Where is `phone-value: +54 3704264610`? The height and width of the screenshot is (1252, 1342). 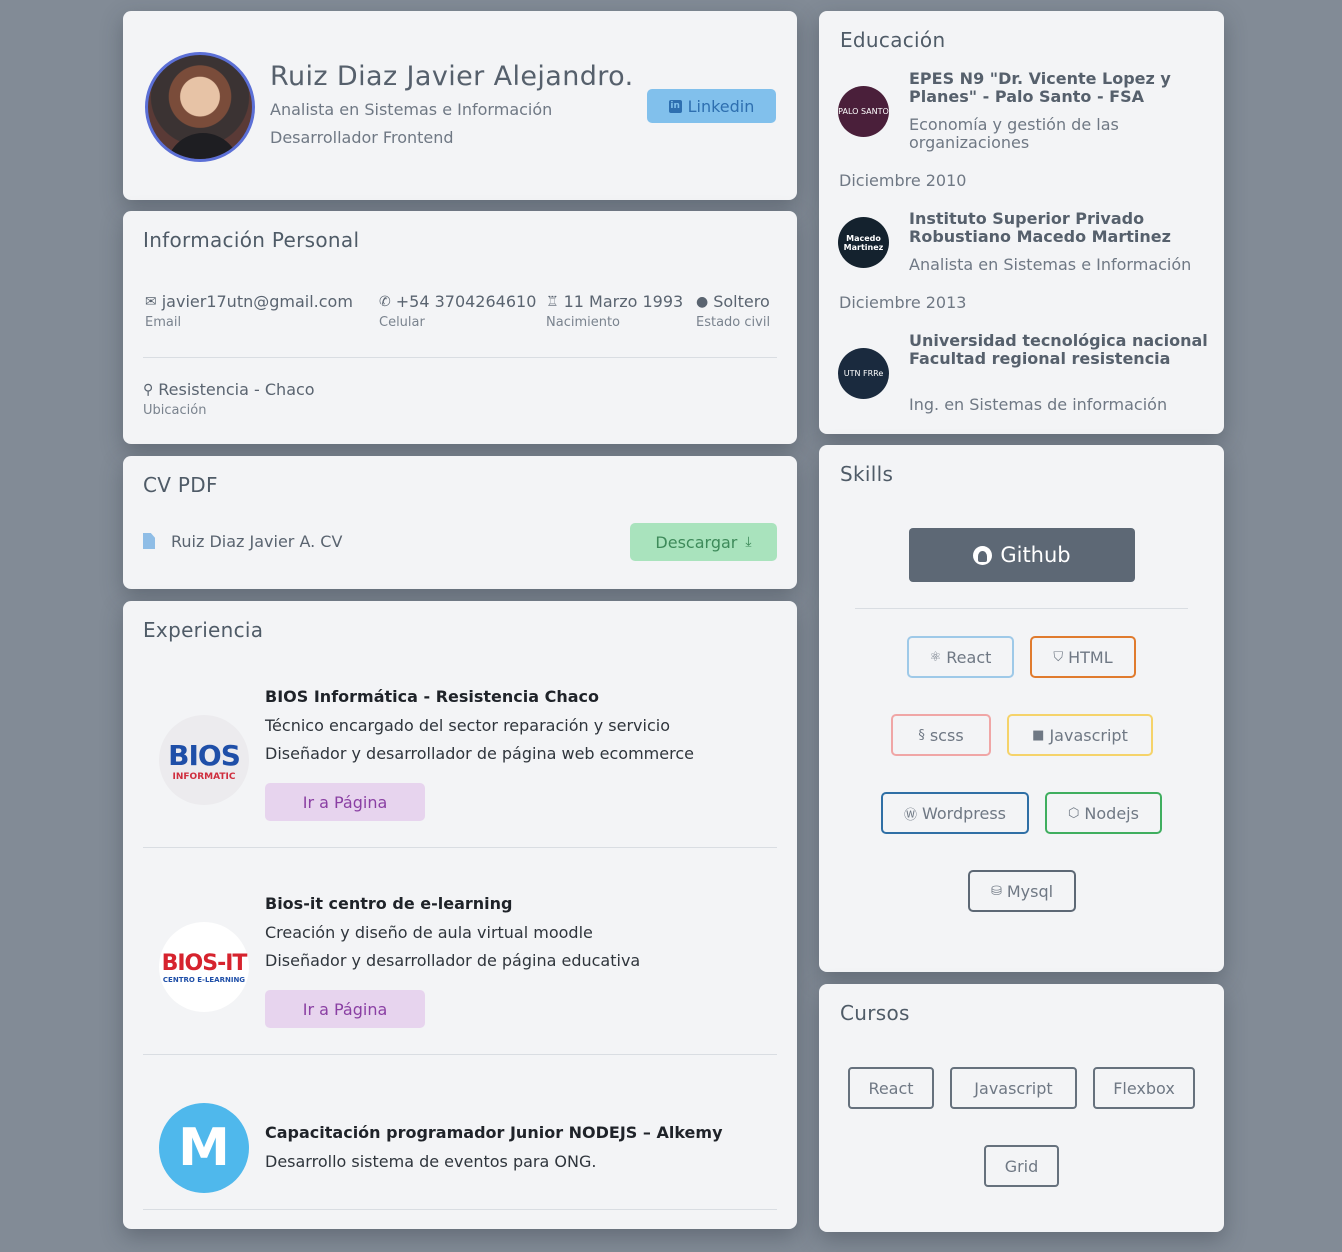
phone-value: +54 3704264610 is located at coordinates (466, 301).